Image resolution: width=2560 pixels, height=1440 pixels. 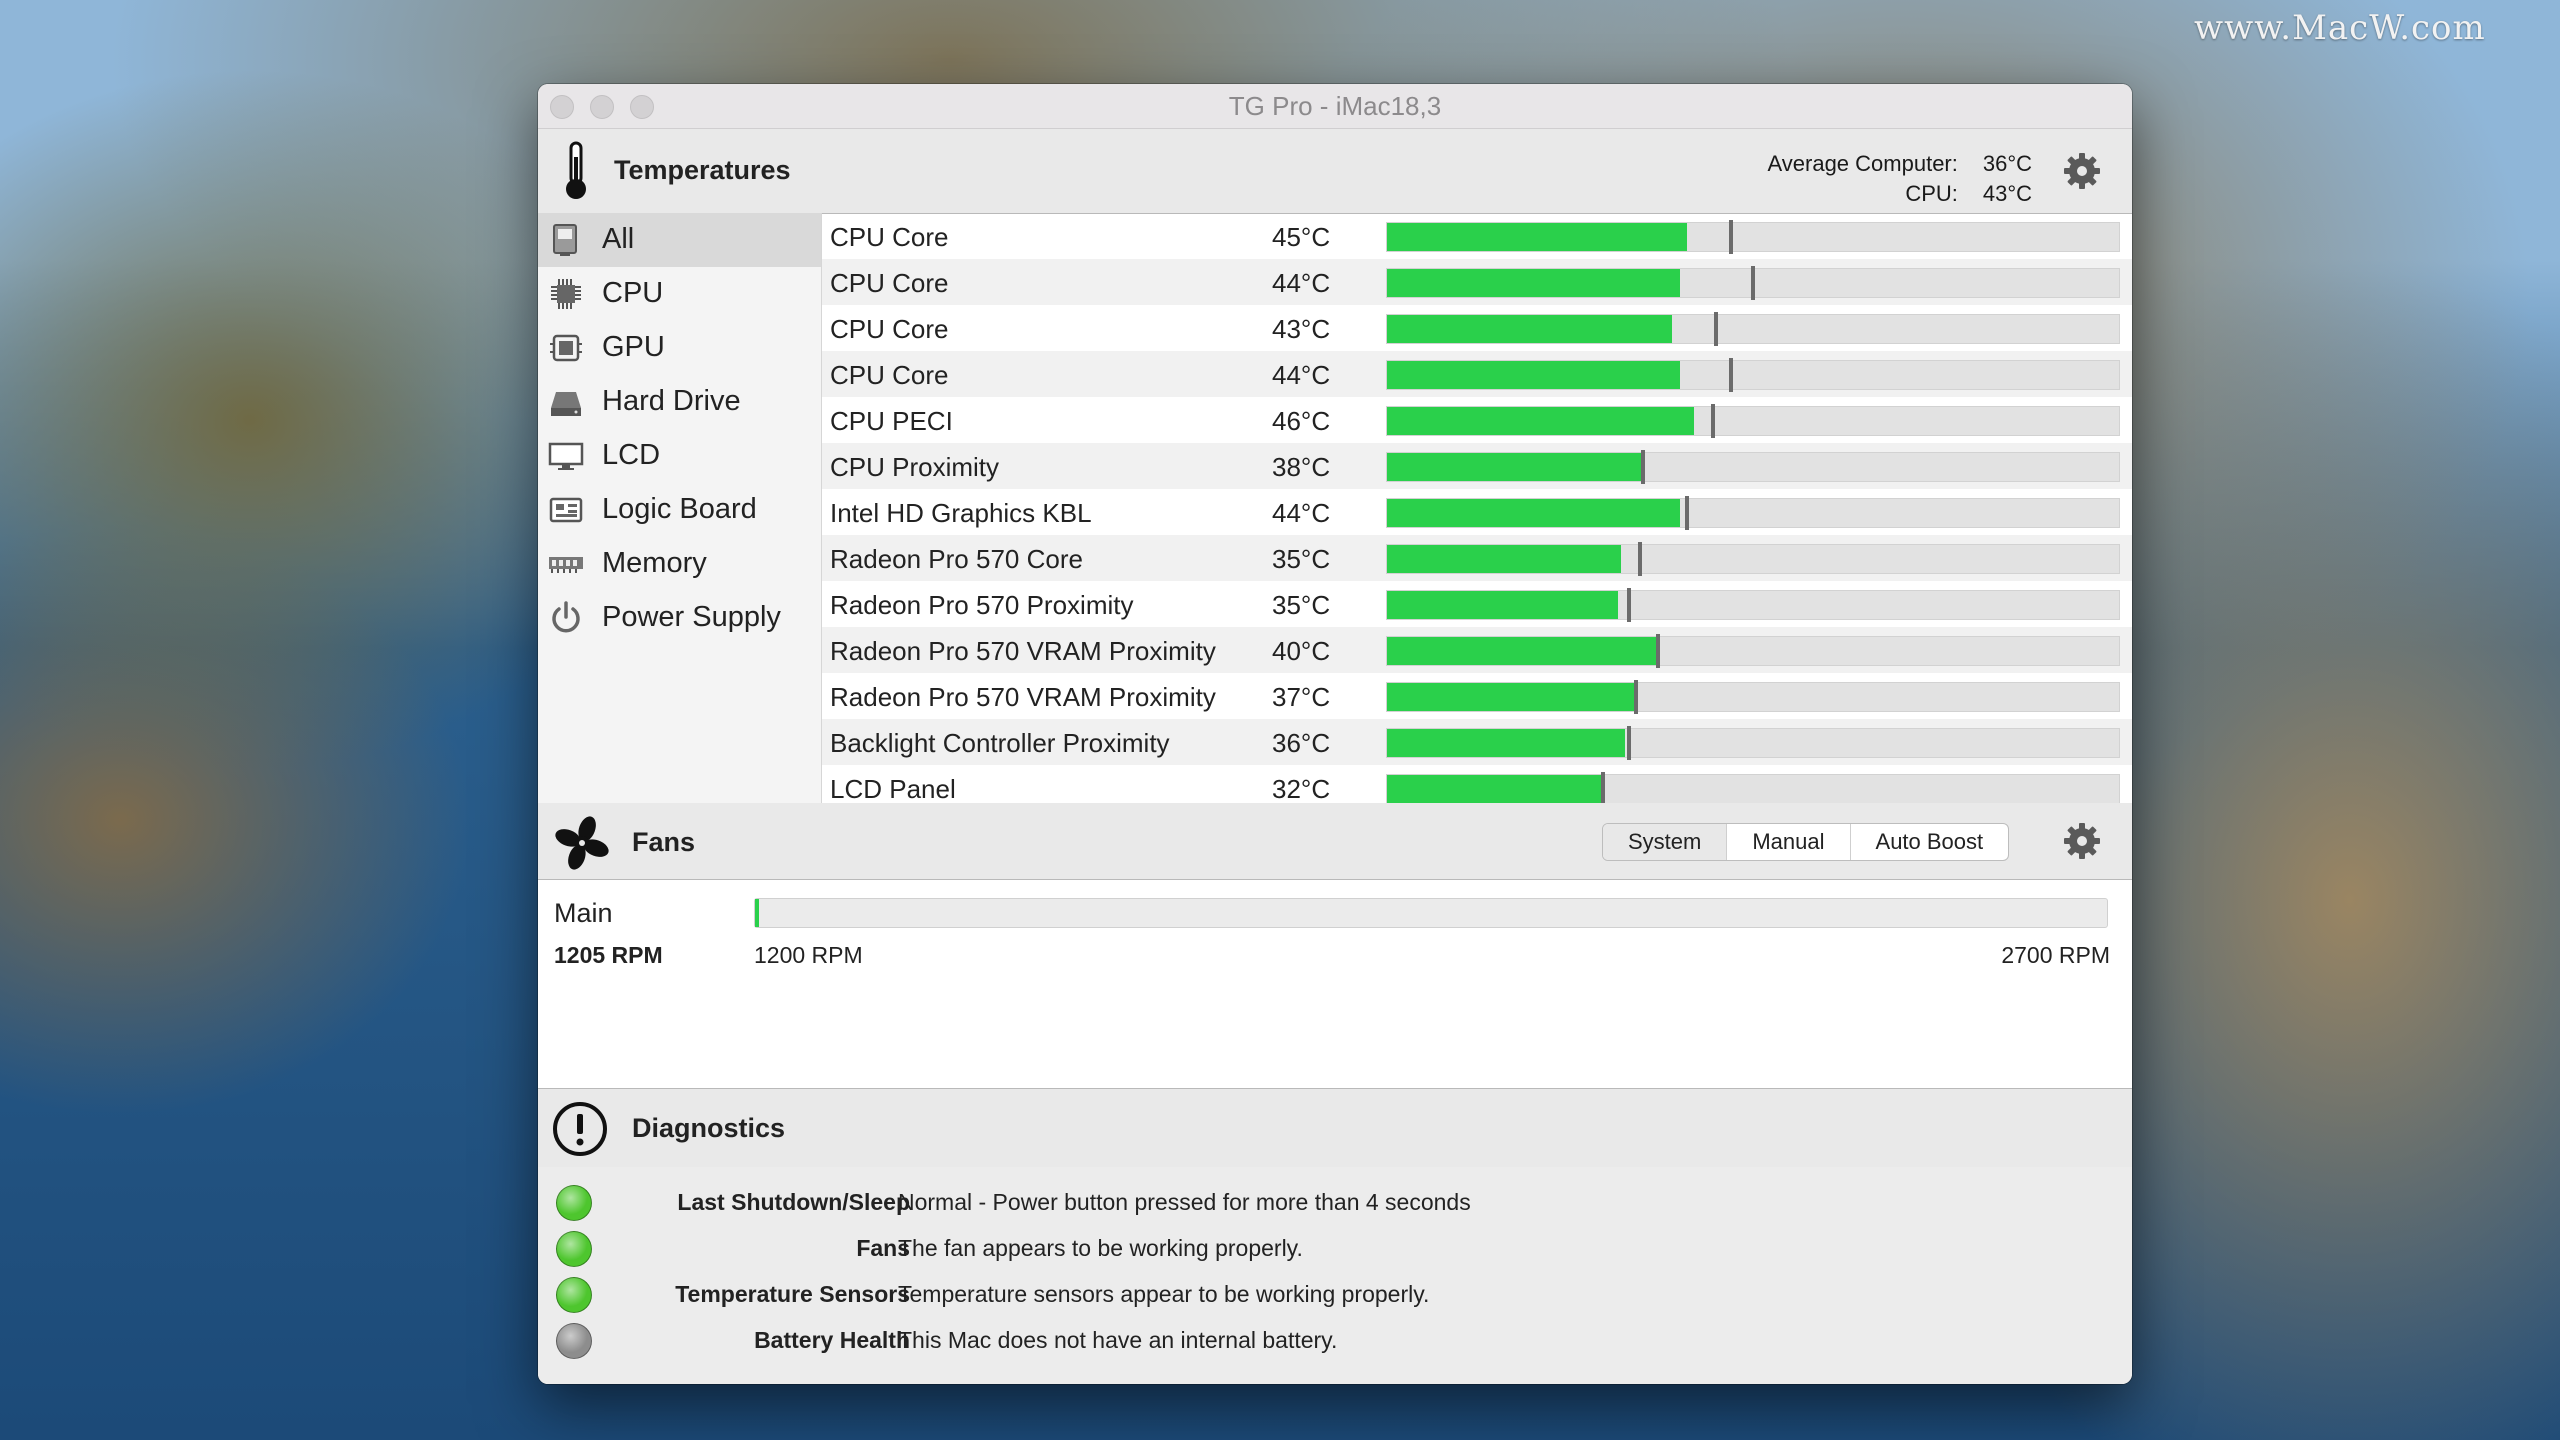 What do you see at coordinates (679, 402) in the screenshot?
I see `sidebar-item-hard-drive: Hard Drive` at bounding box center [679, 402].